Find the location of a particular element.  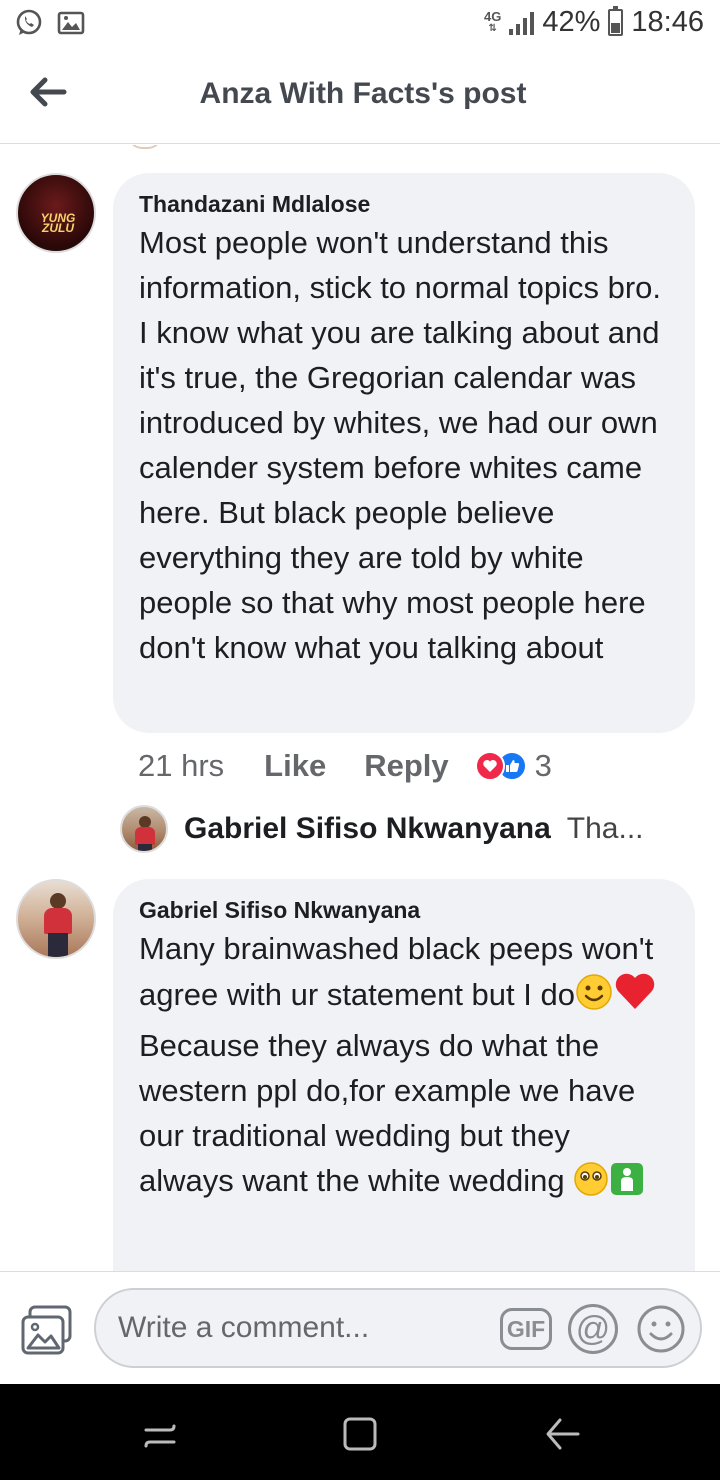

crying-face-emoji-icon is located at coordinates (591, 1185).